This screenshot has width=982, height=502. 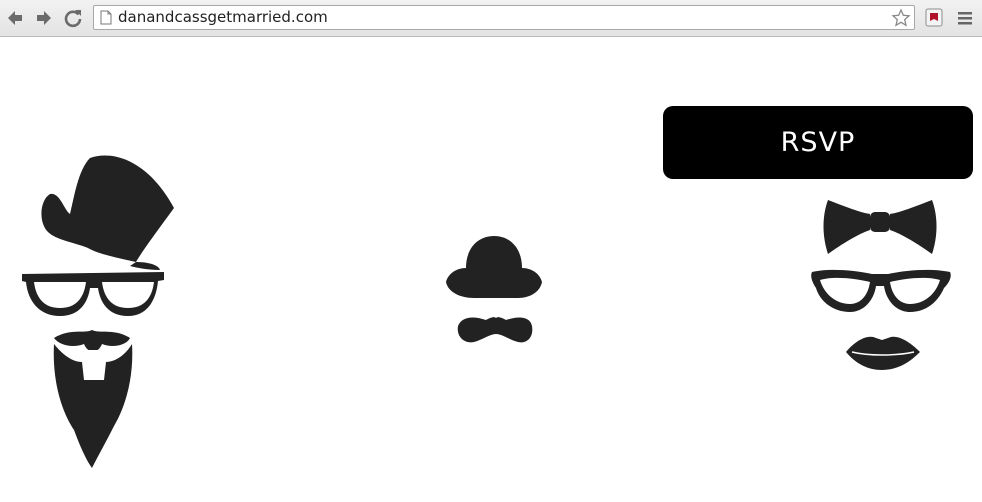 I want to click on reload-icon, so click(x=73, y=18).